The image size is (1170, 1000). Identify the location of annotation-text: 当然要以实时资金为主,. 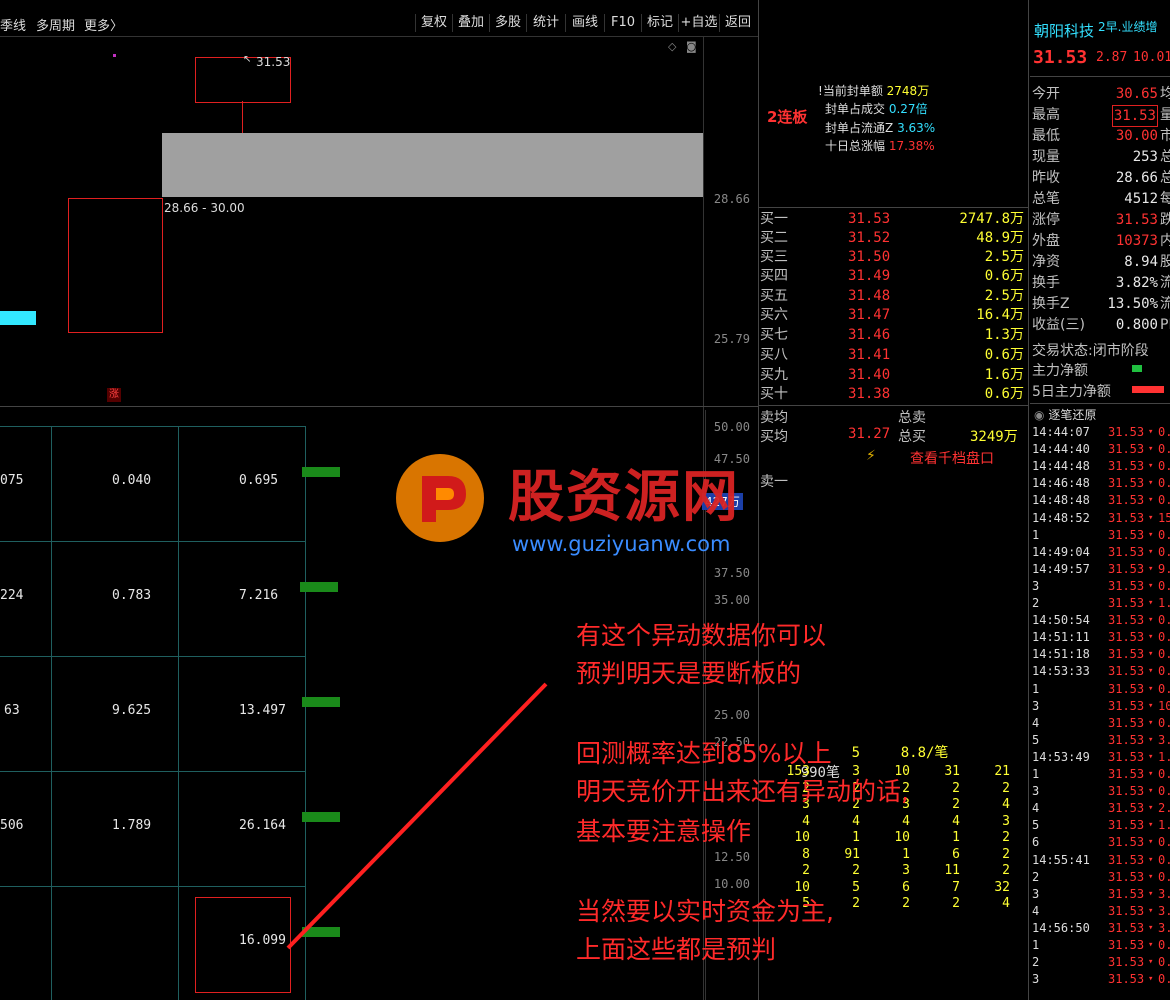
(705, 911).